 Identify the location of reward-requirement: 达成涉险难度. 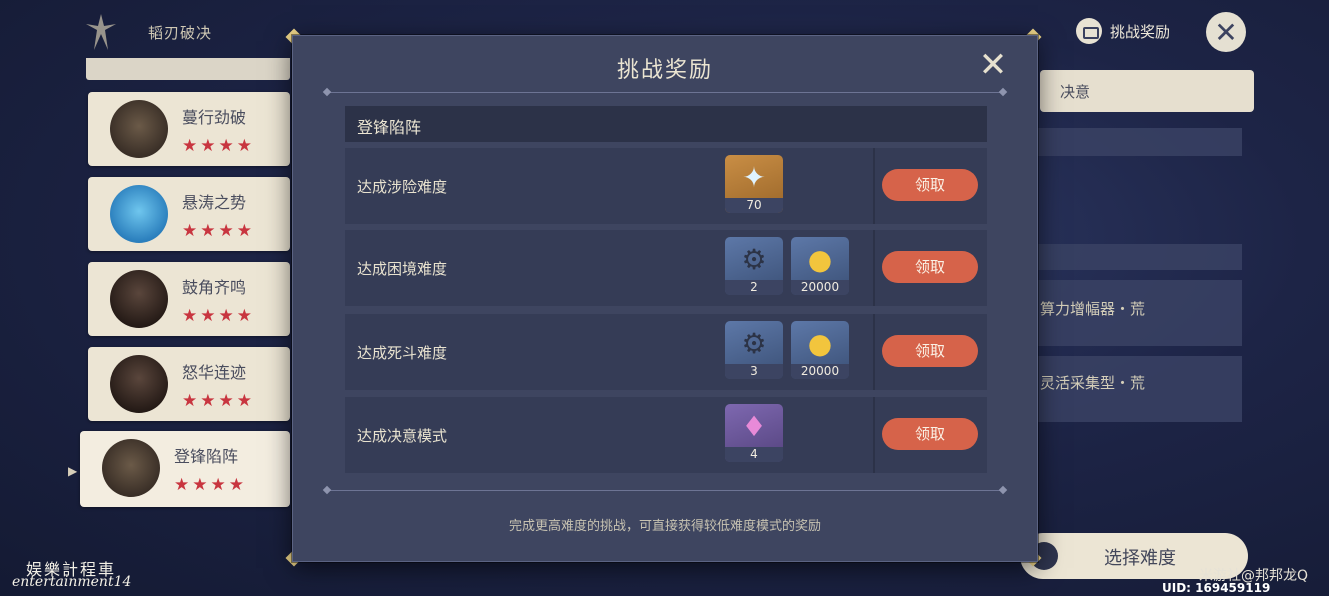
(402, 187).